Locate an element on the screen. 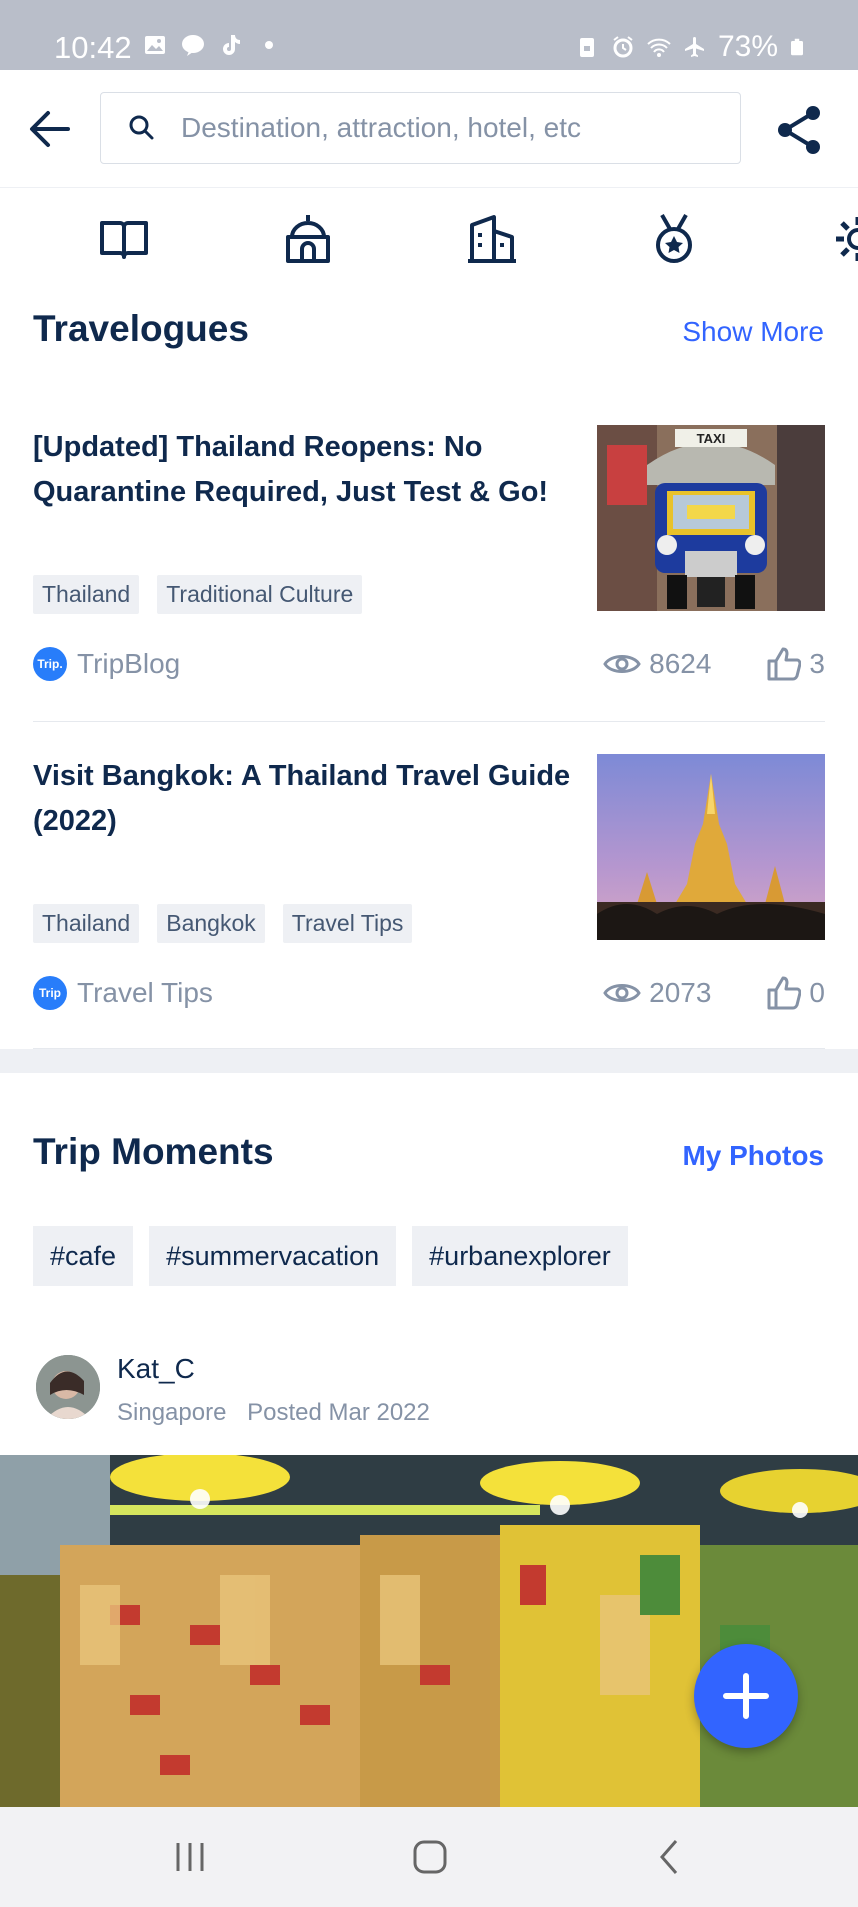 The image size is (858, 1907). post-date: Posted Mar 2022 is located at coordinates (338, 1412).